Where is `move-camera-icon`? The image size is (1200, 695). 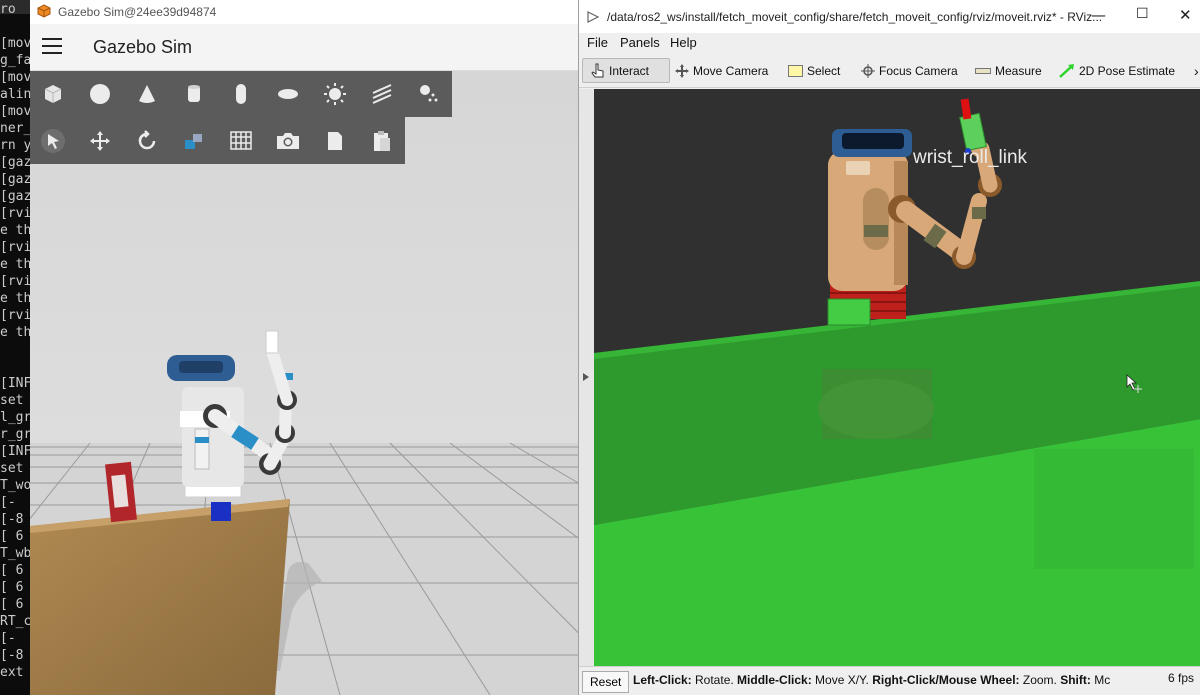
move-camera-icon is located at coordinates (682, 70).